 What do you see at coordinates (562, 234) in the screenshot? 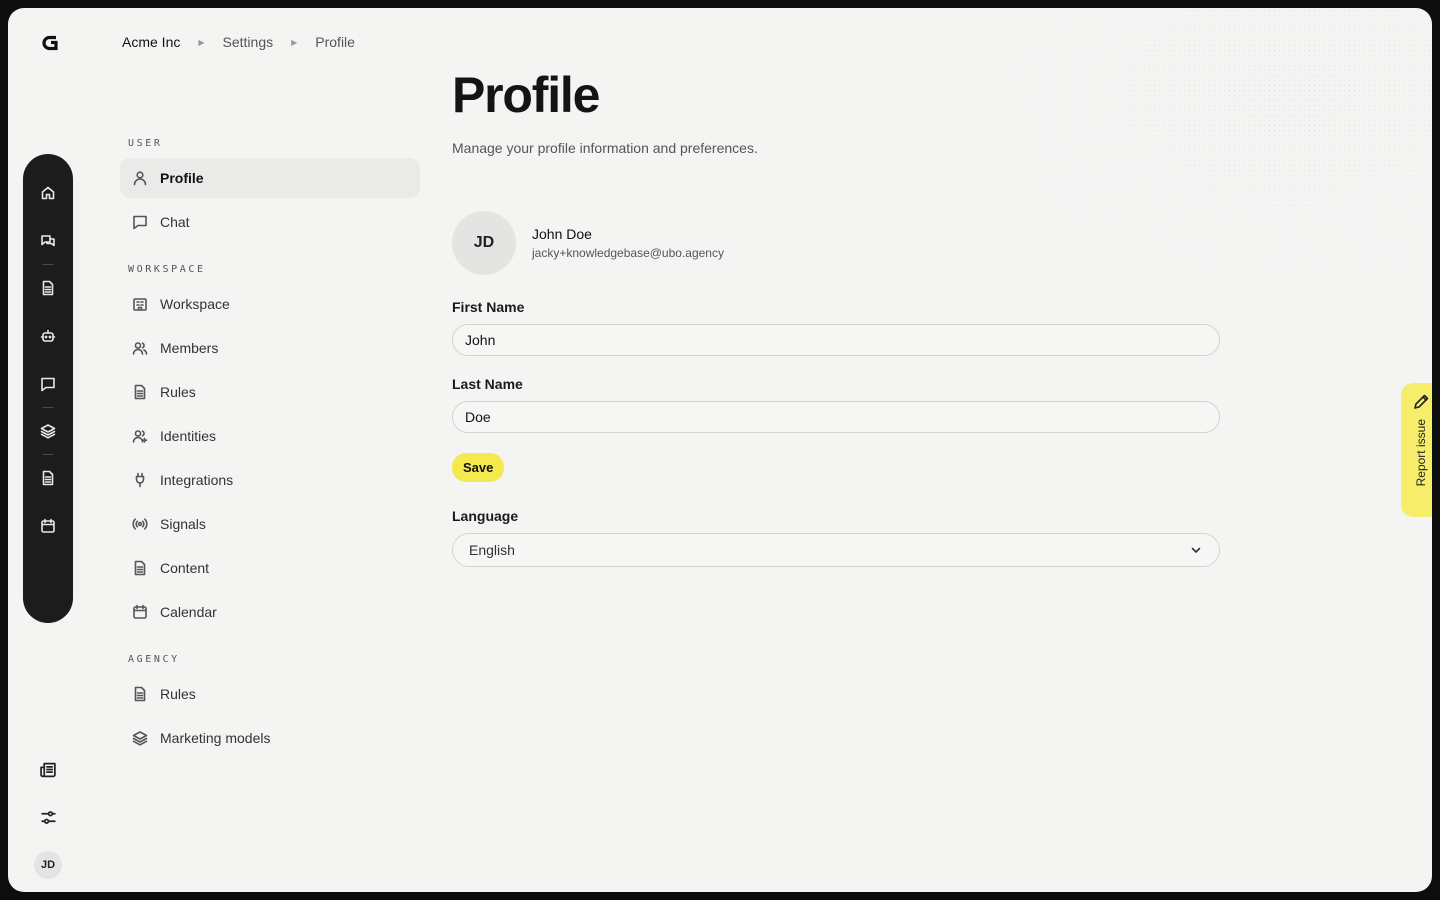
I see `user-name: John Doe` at bounding box center [562, 234].